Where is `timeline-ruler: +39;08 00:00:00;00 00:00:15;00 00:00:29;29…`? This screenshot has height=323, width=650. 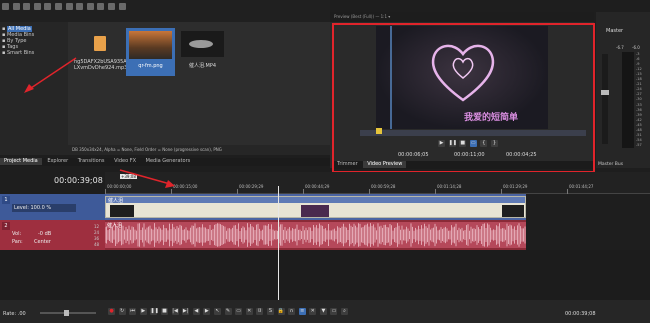 timeline-ruler: +39;08 00:00:00;00 00:00:15;00 00:00:29;29… is located at coordinates (377, 183).